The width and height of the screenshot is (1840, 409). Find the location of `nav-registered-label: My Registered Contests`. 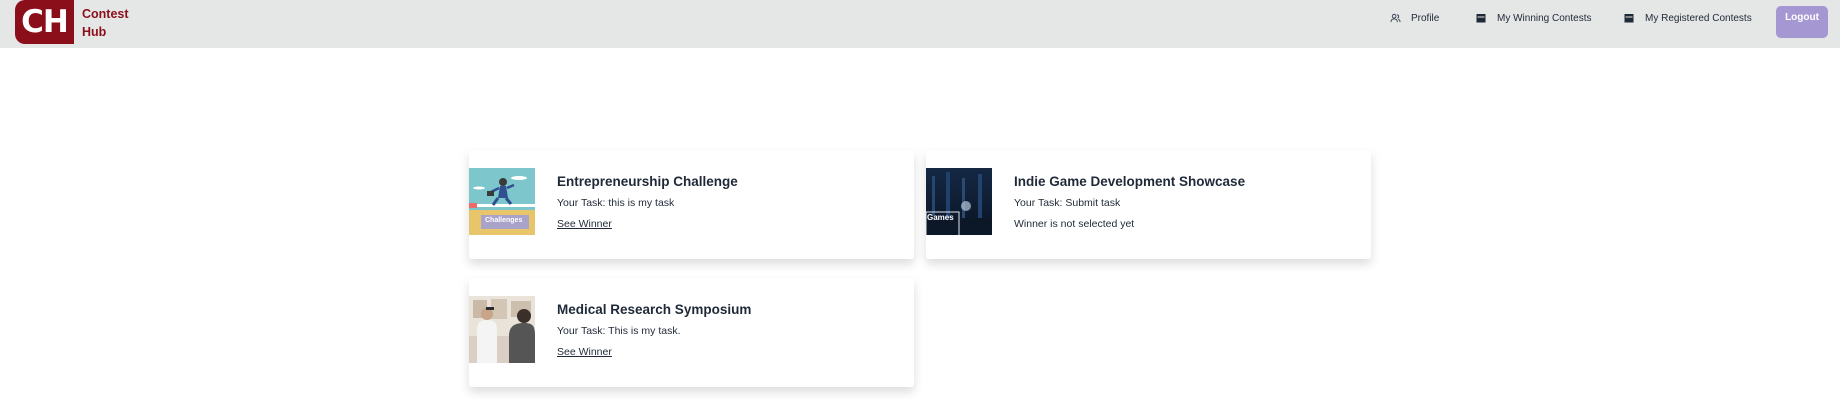

nav-registered-label: My Registered Contests is located at coordinates (1698, 18).